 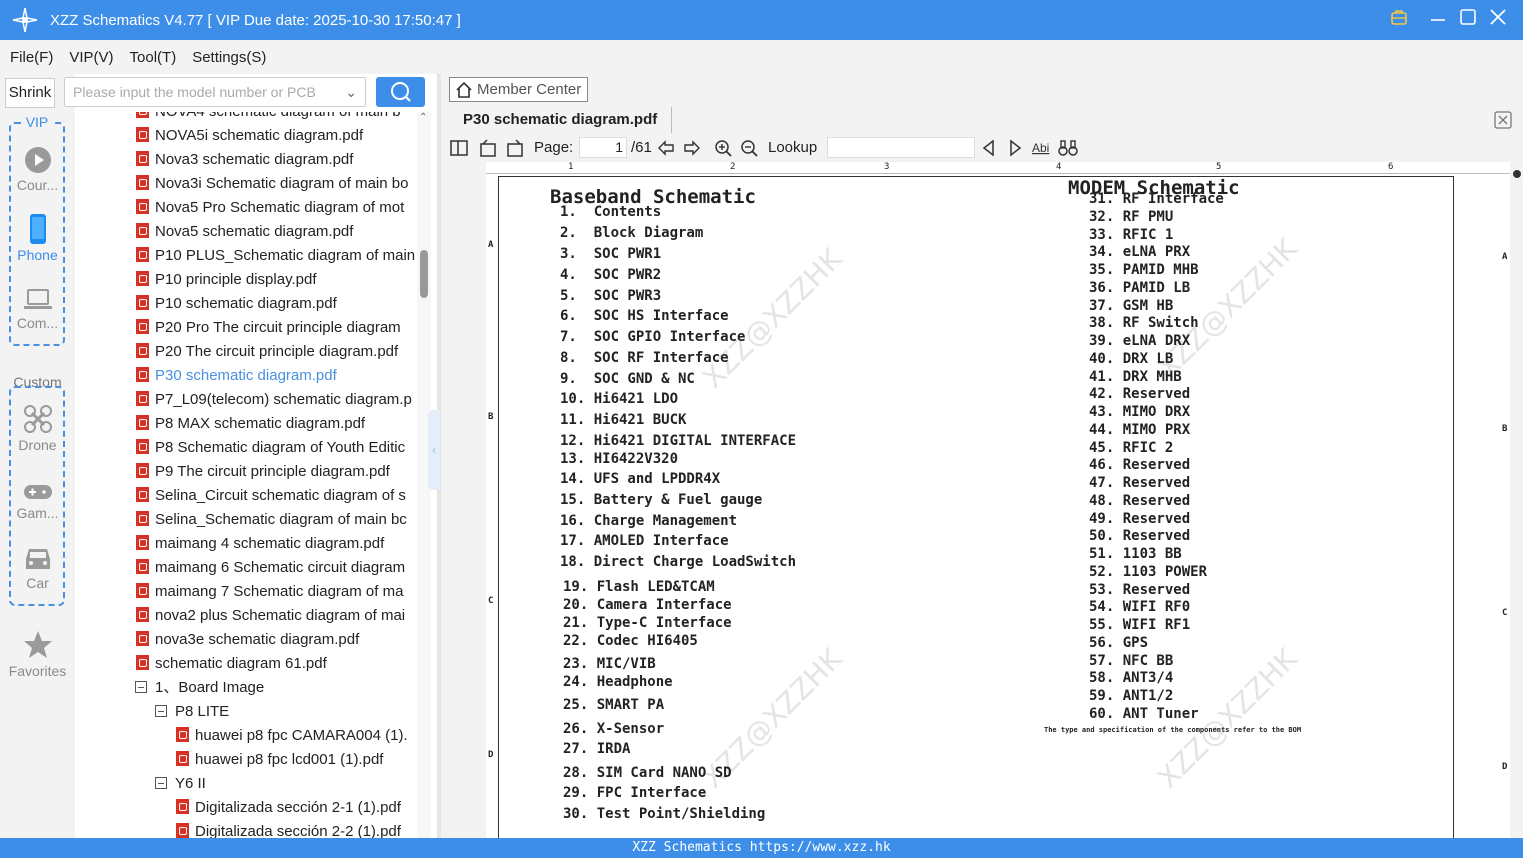 I want to click on file-item: Selina_Circuit schematic diagram of s, so click(x=276, y=496).